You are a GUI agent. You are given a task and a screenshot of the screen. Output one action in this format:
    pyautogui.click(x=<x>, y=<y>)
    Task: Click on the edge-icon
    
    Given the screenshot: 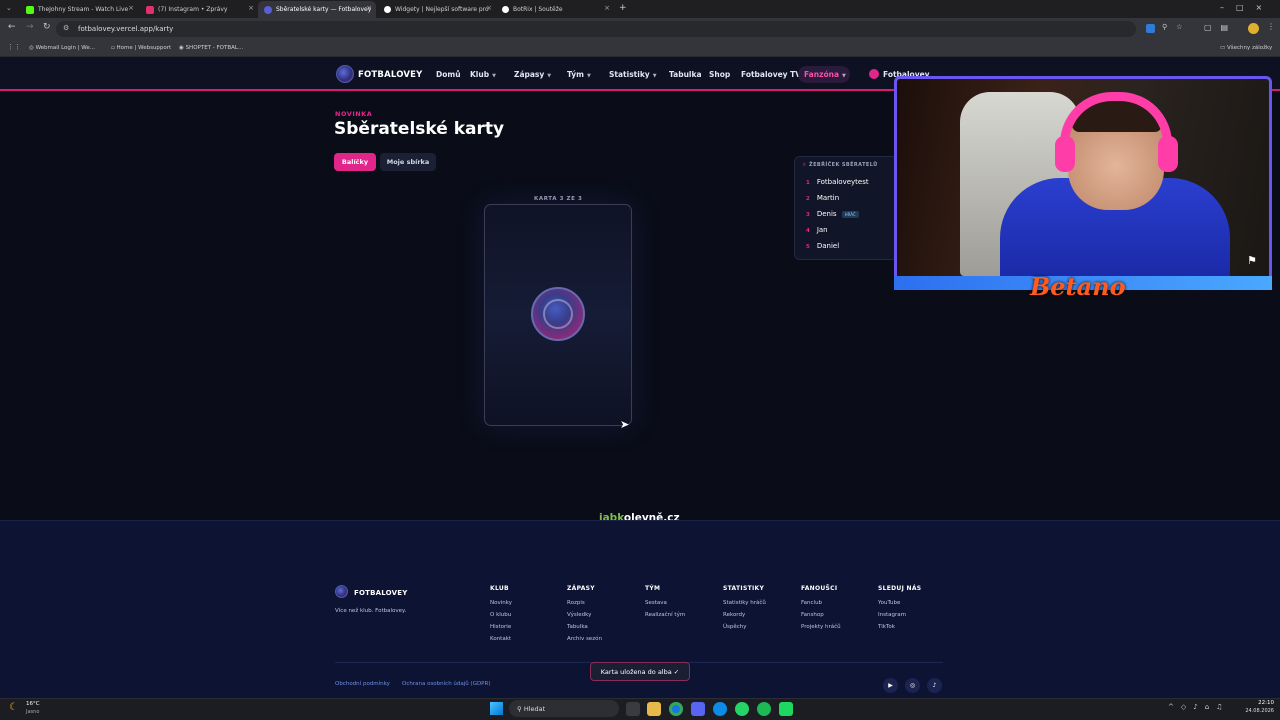 What is the action you would take?
    pyautogui.click(x=720, y=709)
    